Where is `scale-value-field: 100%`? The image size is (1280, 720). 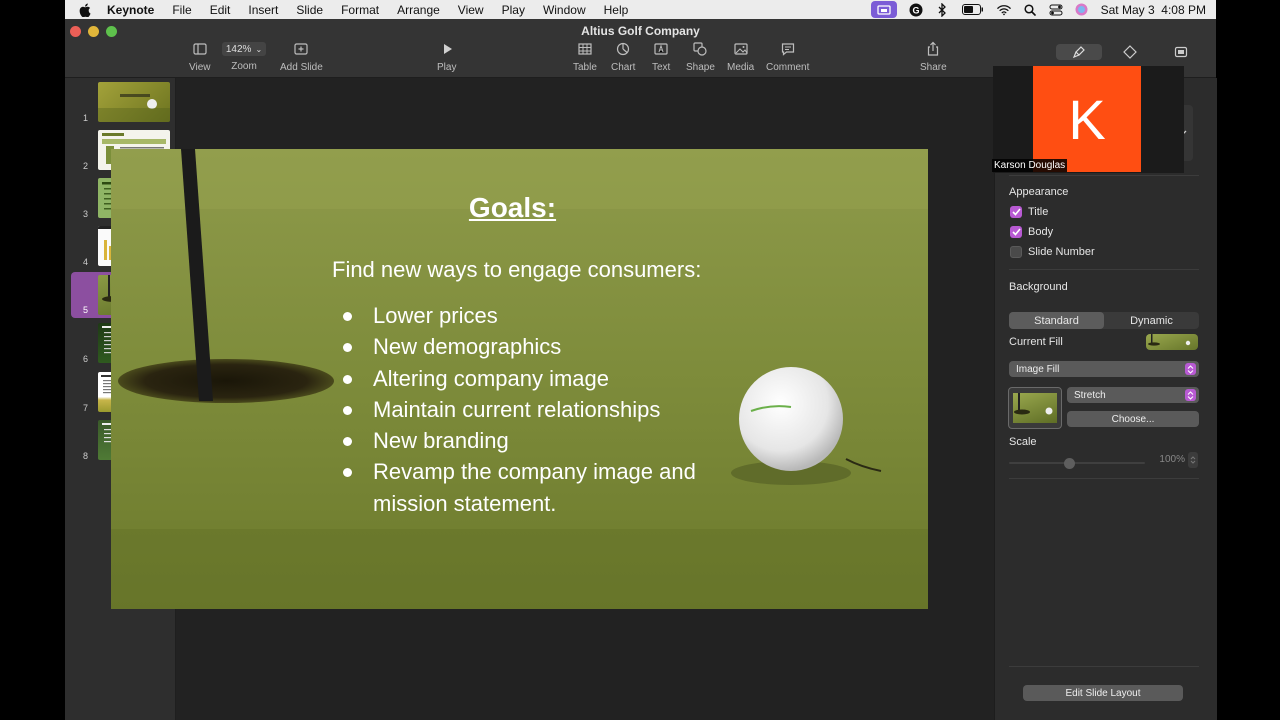 scale-value-field: 100% is located at coordinates (1172, 459).